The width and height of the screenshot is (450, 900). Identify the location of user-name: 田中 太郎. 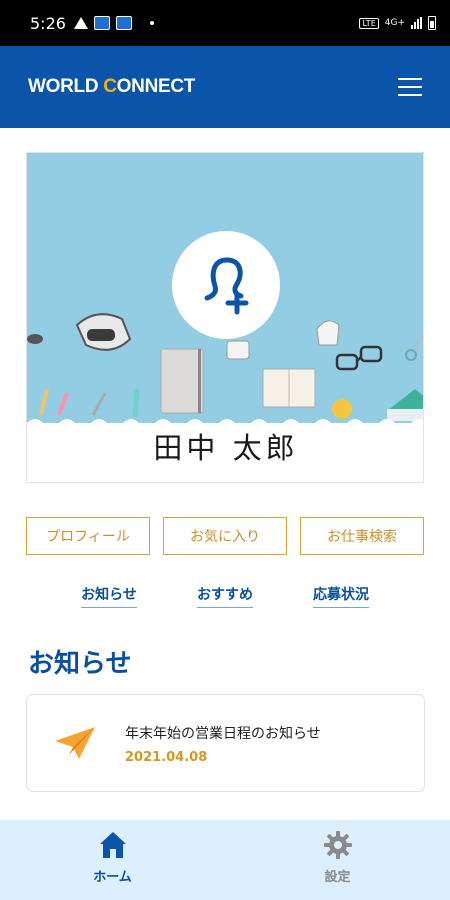
(226, 448).